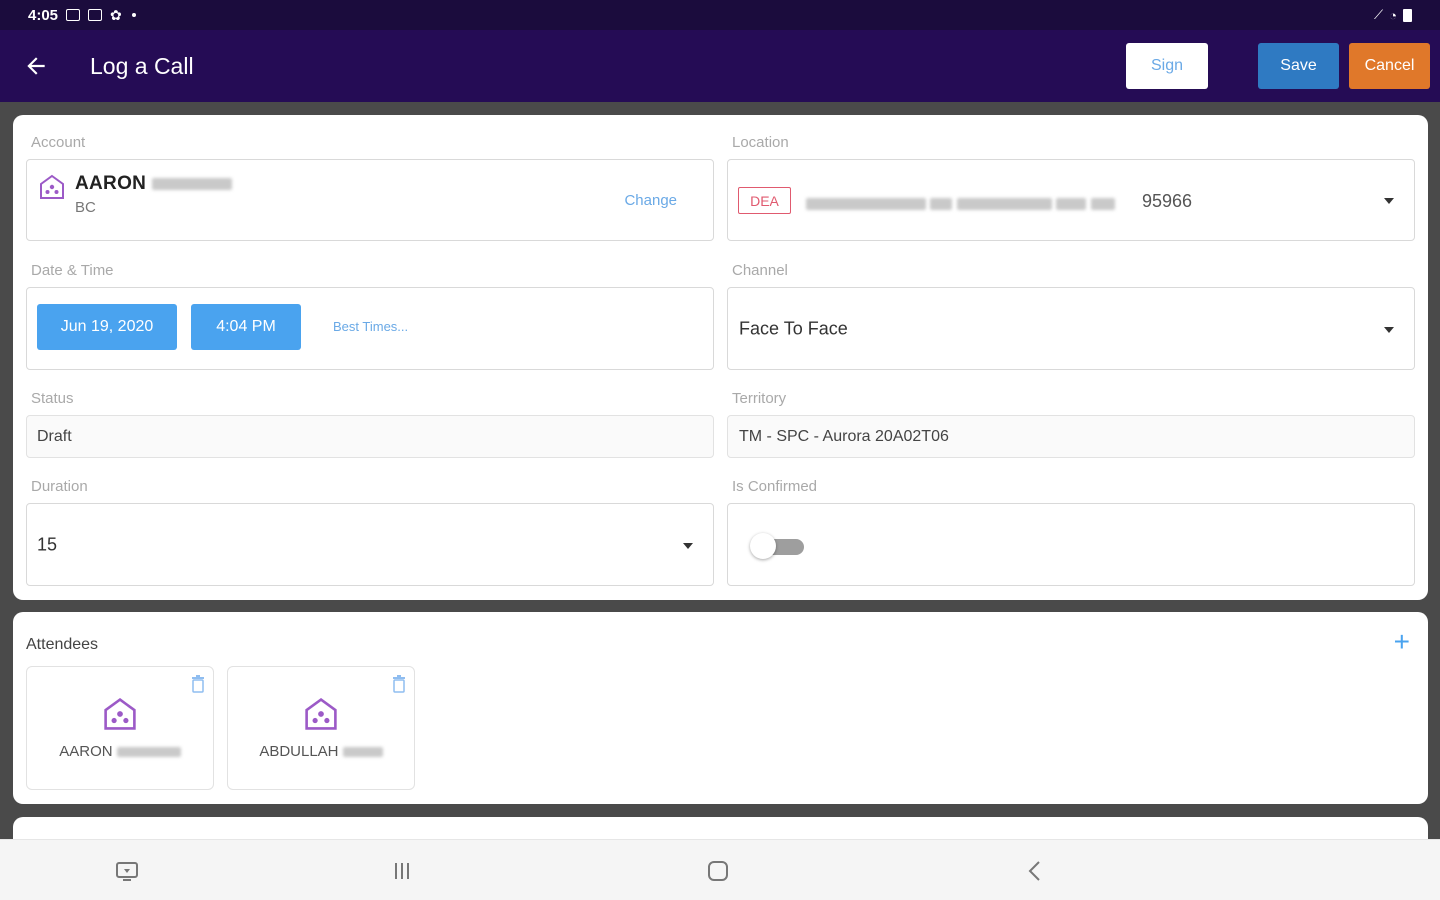 The image size is (1440, 900). What do you see at coordinates (36, 66) in the screenshot?
I see `back-arrow-icon` at bounding box center [36, 66].